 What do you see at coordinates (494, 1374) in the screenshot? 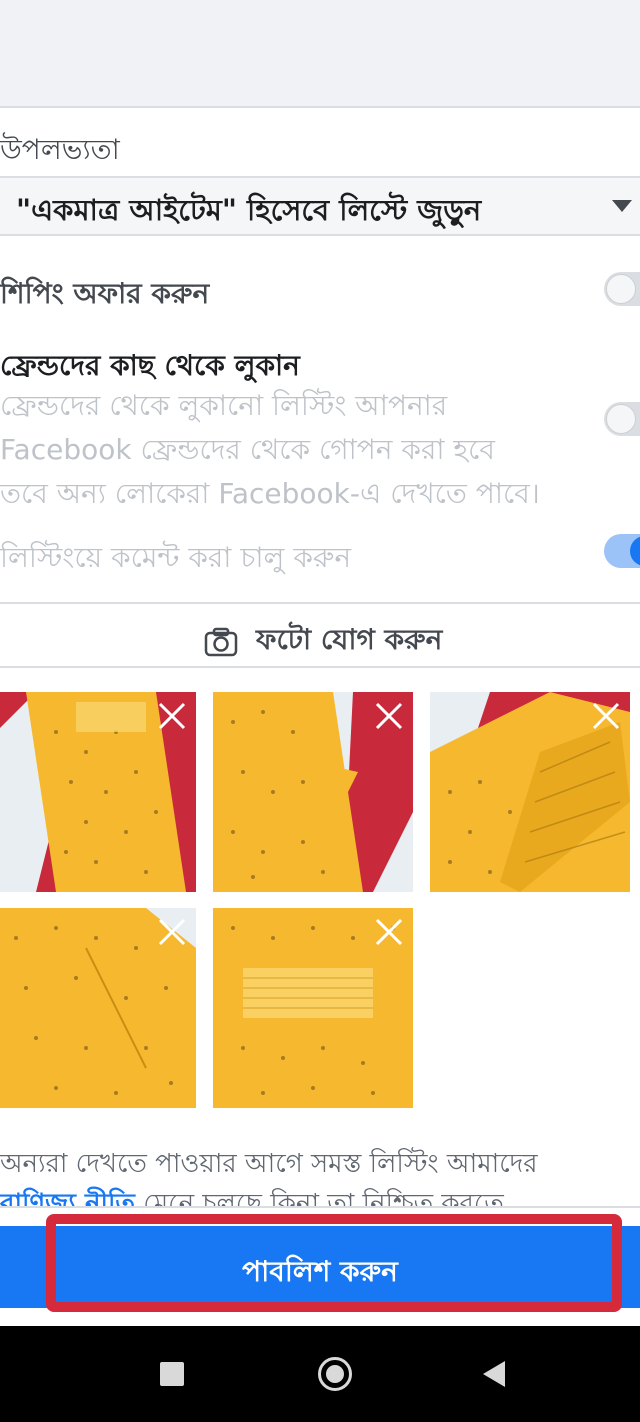
I see `back-triangle-icon` at bounding box center [494, 1374].